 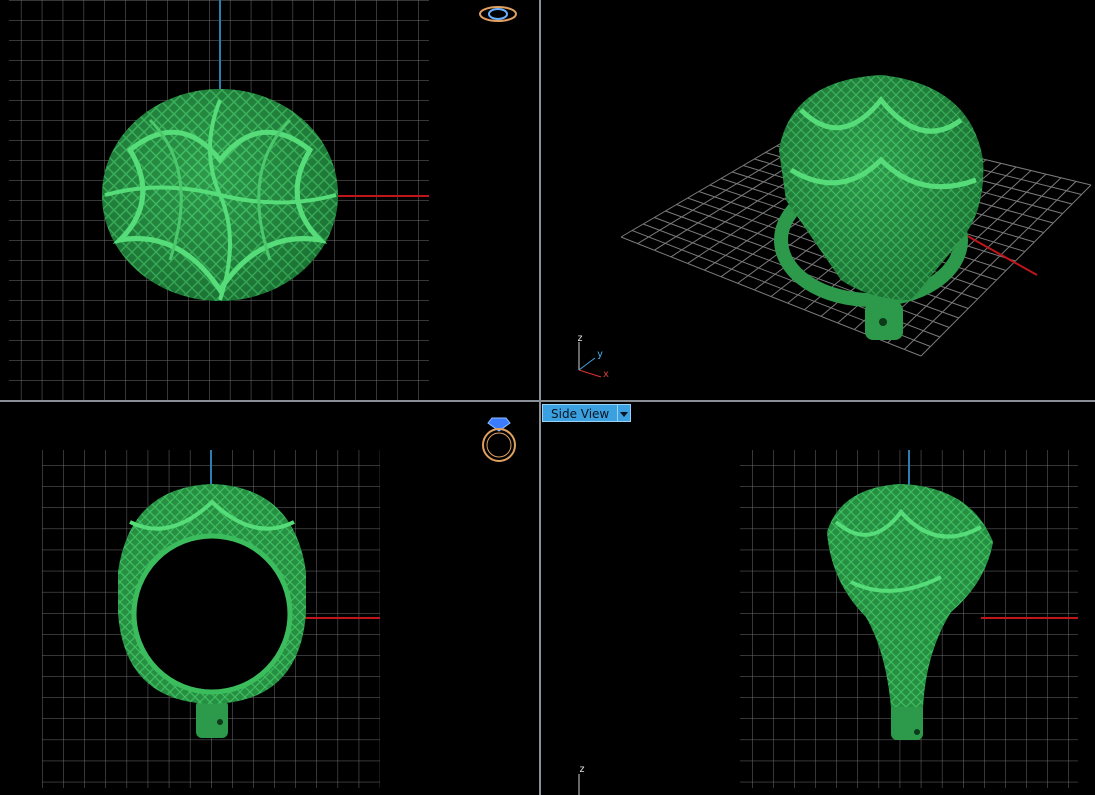 What do you see at coordinates (582, 769) in the screenshot?
I see `axis-z-label-side: z` at bounding box center [582, 769].